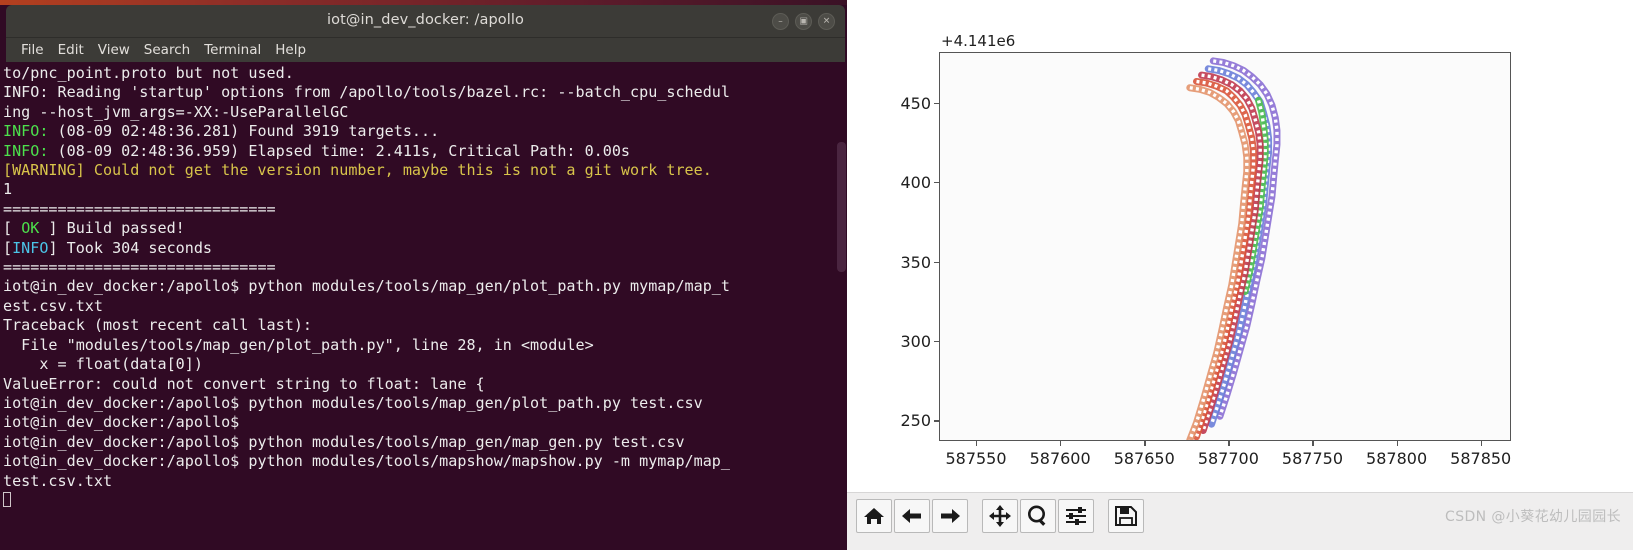 The width and height of the screenshot is (1633, 550). Describe the element at coordinates (915, 341) in the screenshot. I see `y-tick-label: 300` at that location.